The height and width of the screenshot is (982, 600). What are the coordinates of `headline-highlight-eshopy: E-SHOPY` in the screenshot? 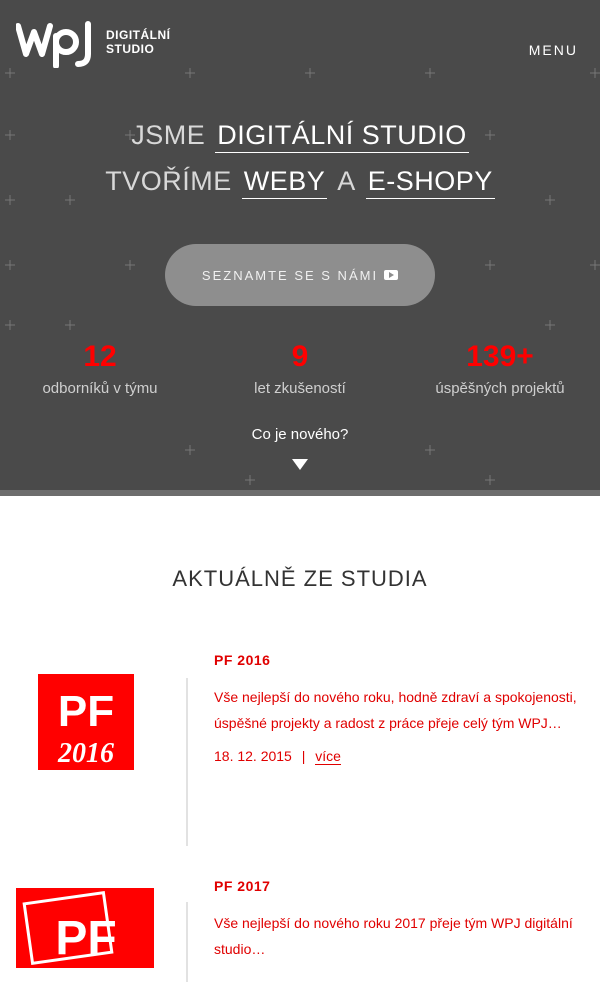 It's located at (430, 182).